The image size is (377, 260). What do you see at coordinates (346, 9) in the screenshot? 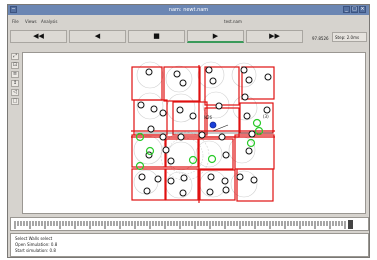
I see `minimize-icon: _` at bounding box center [346, 9].